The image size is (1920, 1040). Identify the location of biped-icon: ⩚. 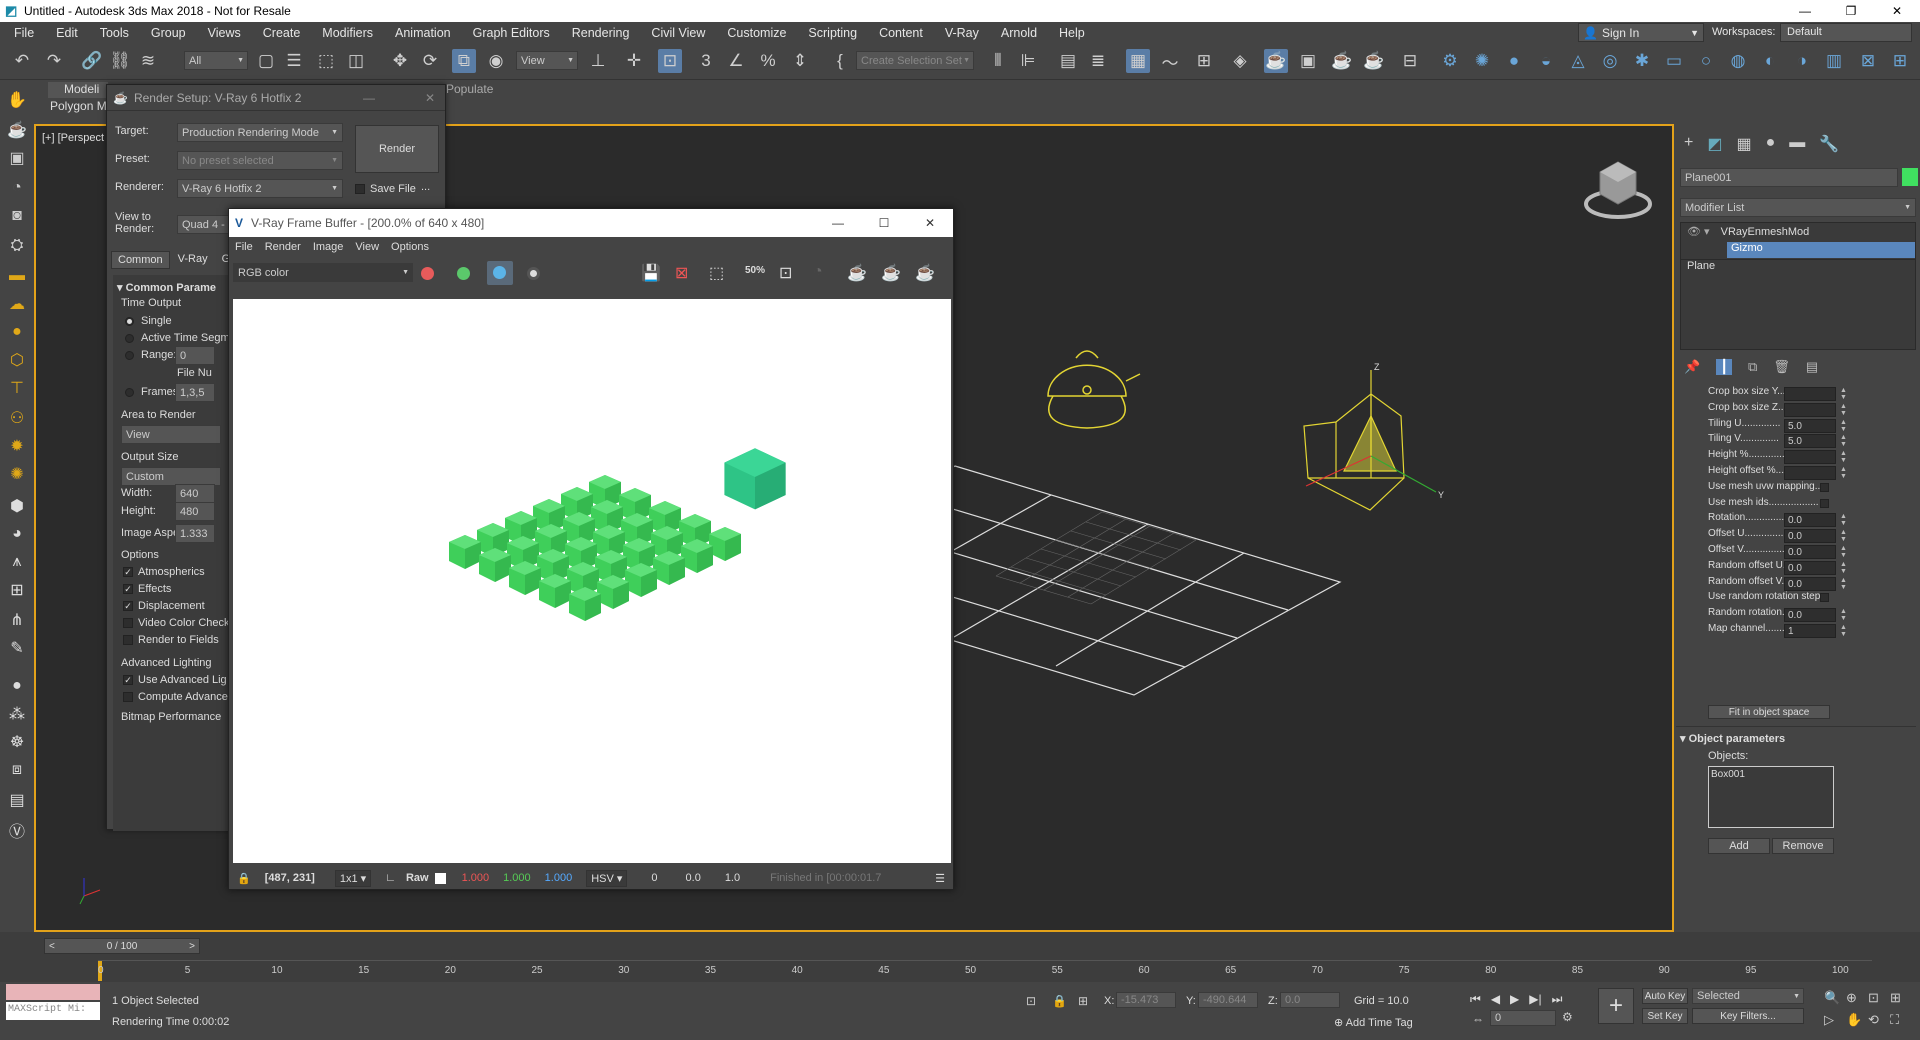
(17, 562).